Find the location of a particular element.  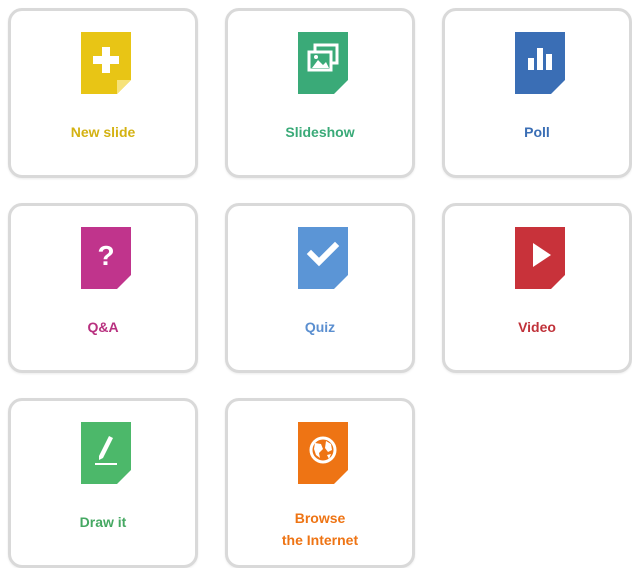

video-tile: Video is located at coordinates (537, 288).